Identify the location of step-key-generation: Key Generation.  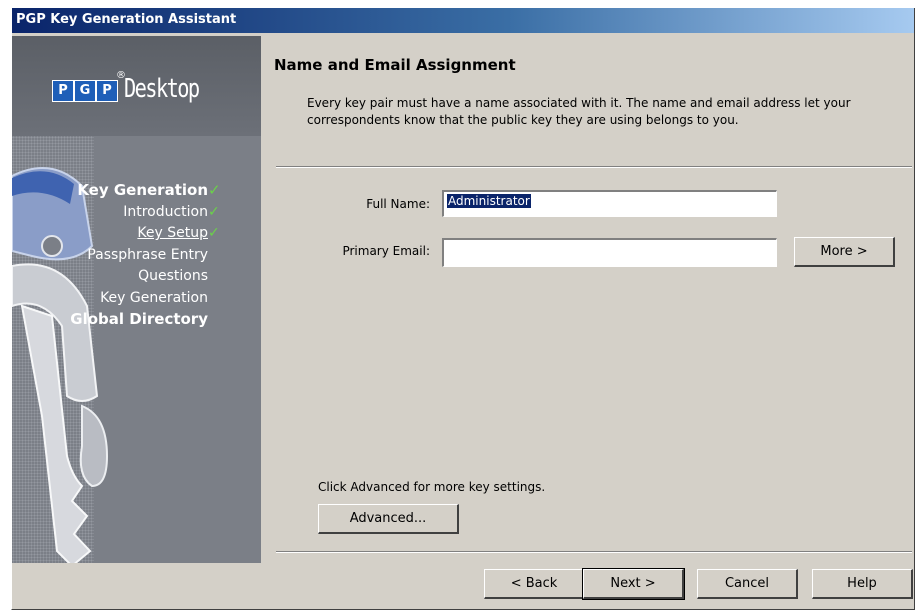
(154, 297).